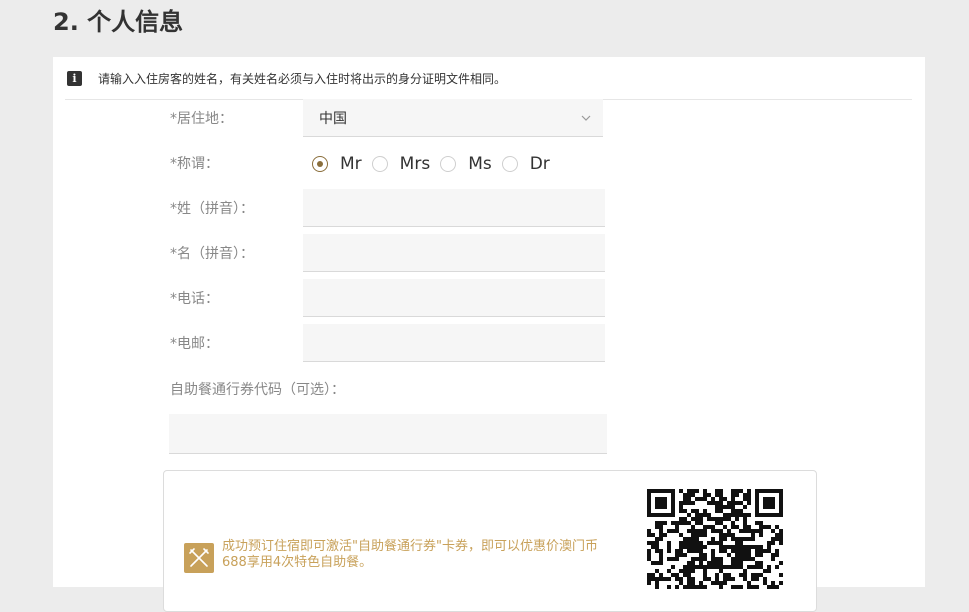 The width and height of the screenshot is (969, 612). I want to click on salutation-option-mr: Mr, so click(337, 164).